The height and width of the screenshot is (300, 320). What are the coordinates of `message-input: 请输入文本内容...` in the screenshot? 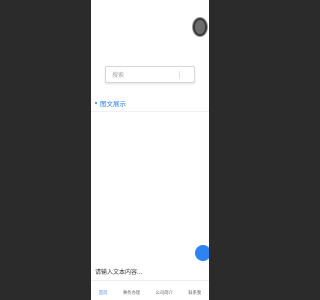 It's located at (119, 271).